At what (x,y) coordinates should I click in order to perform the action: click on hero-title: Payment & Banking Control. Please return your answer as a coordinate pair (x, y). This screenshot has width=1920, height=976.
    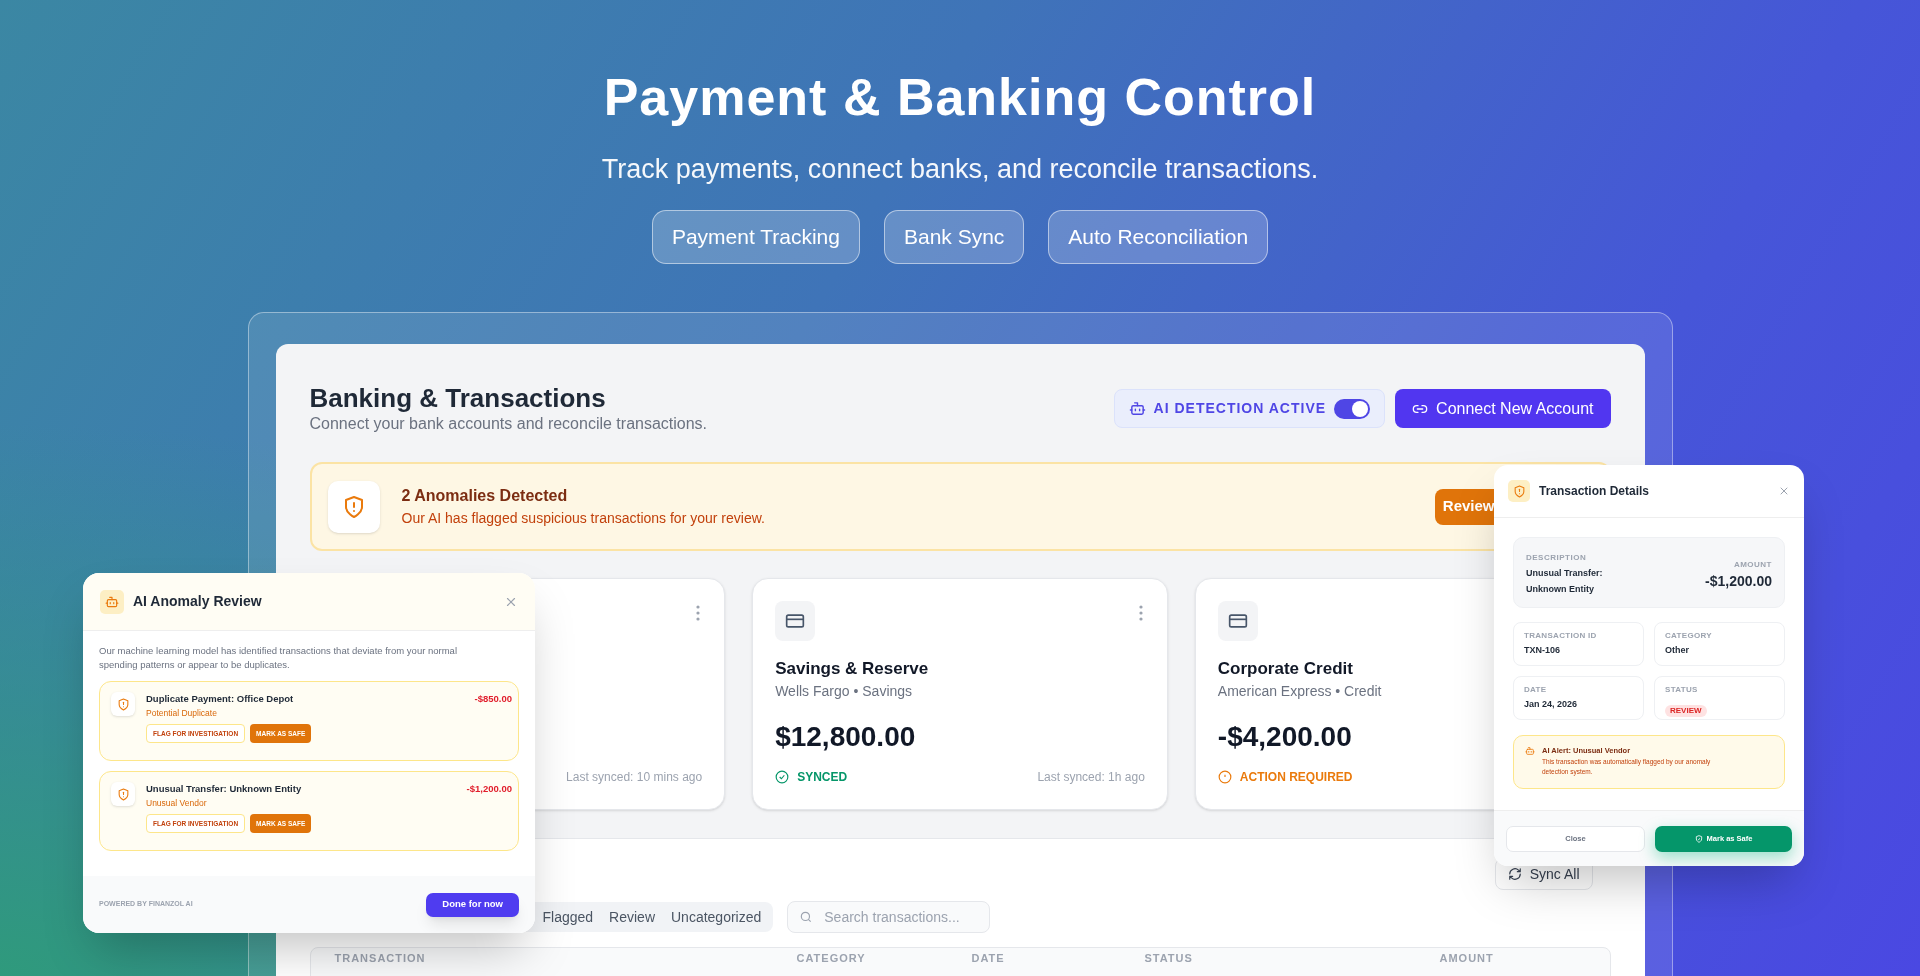
    Looking at the image, I should click on (960, 97).